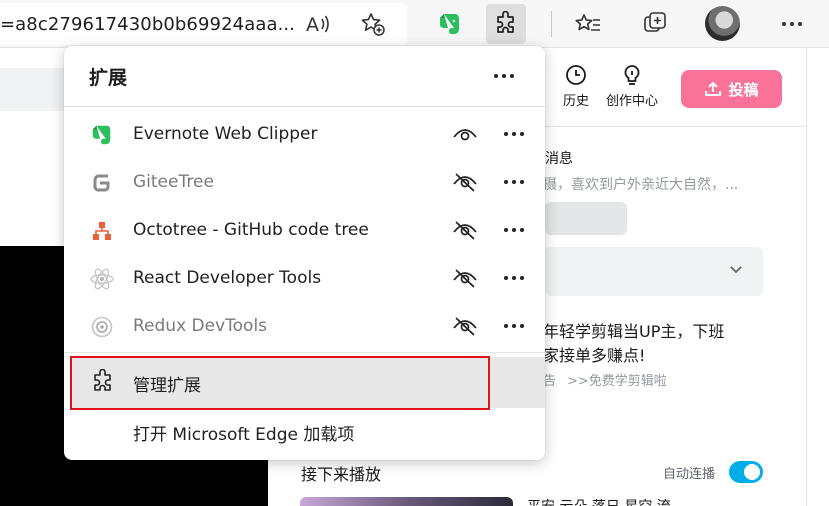 The height and width of the screenshot is (506, 829). I want to click on upload-button: 投稿, so click(731, 89).